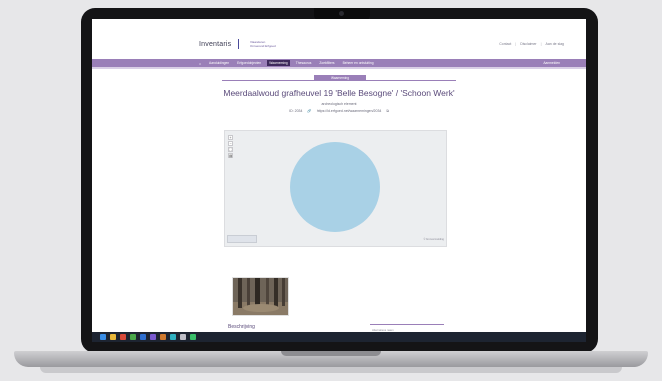 This screenshot has width=662, height=381. What do you see at coordinates (123, 337) in the screenshot?
I see `mail-icon` at bounding box center [123, 337].